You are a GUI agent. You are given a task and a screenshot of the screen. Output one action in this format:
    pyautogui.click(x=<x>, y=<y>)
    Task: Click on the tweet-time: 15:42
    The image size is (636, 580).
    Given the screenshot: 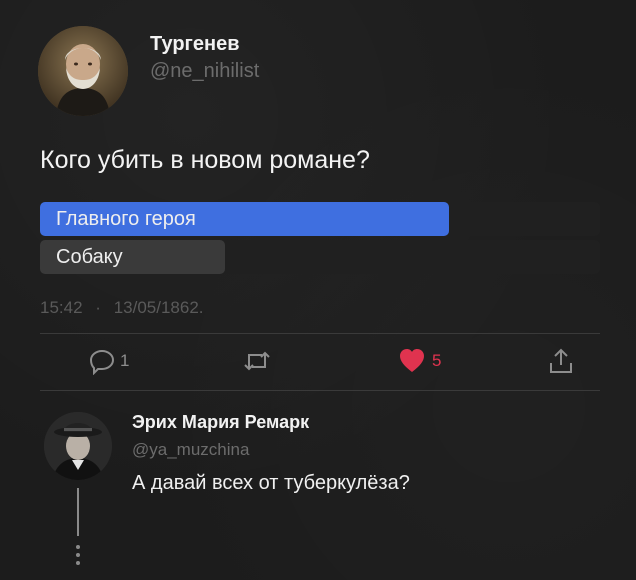 What is the action you would take?
    pyautogui.click(x=61, y=307)
    